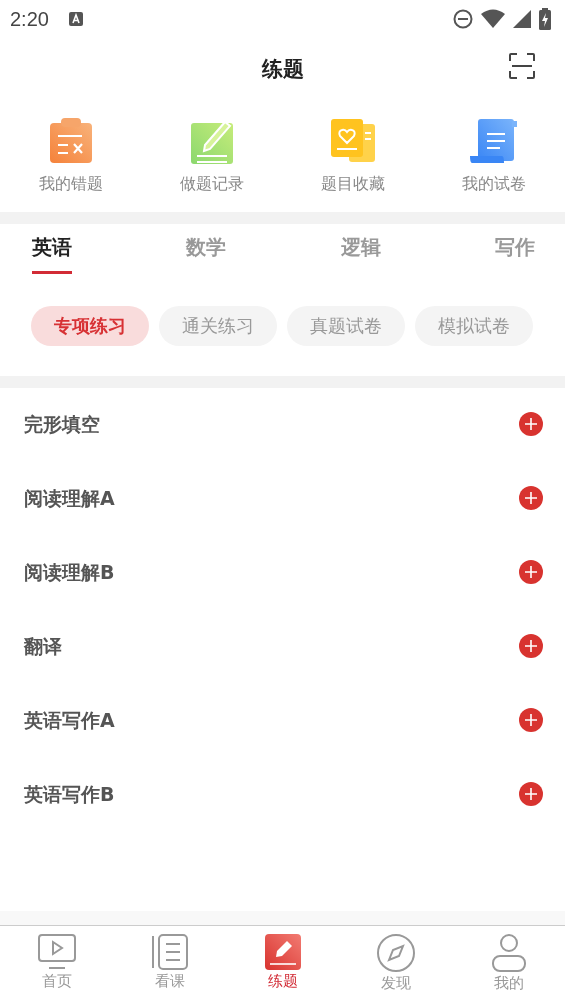 This screenshot has height=1004, width=565. I want to click on person-icon, so click(508, 953).